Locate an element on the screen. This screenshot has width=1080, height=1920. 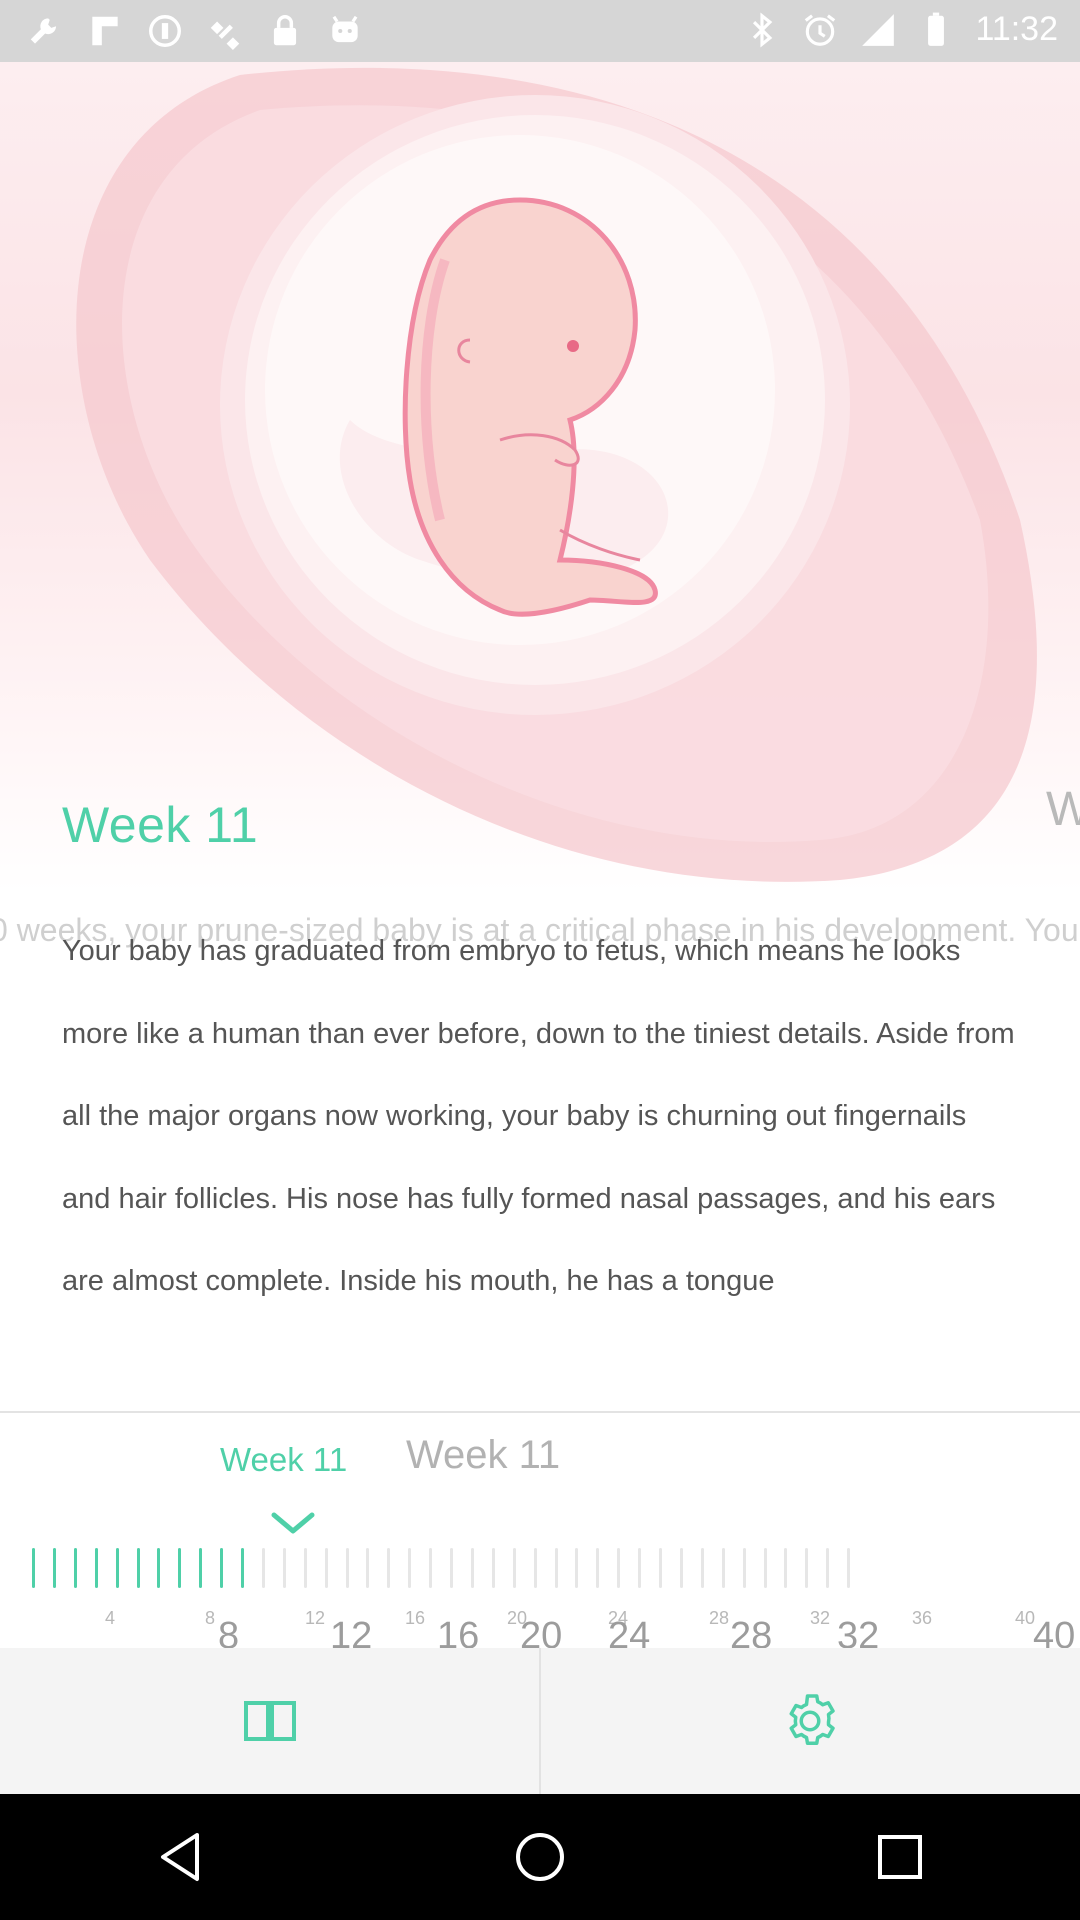
signal-icon is located at coordinates (878, 29).